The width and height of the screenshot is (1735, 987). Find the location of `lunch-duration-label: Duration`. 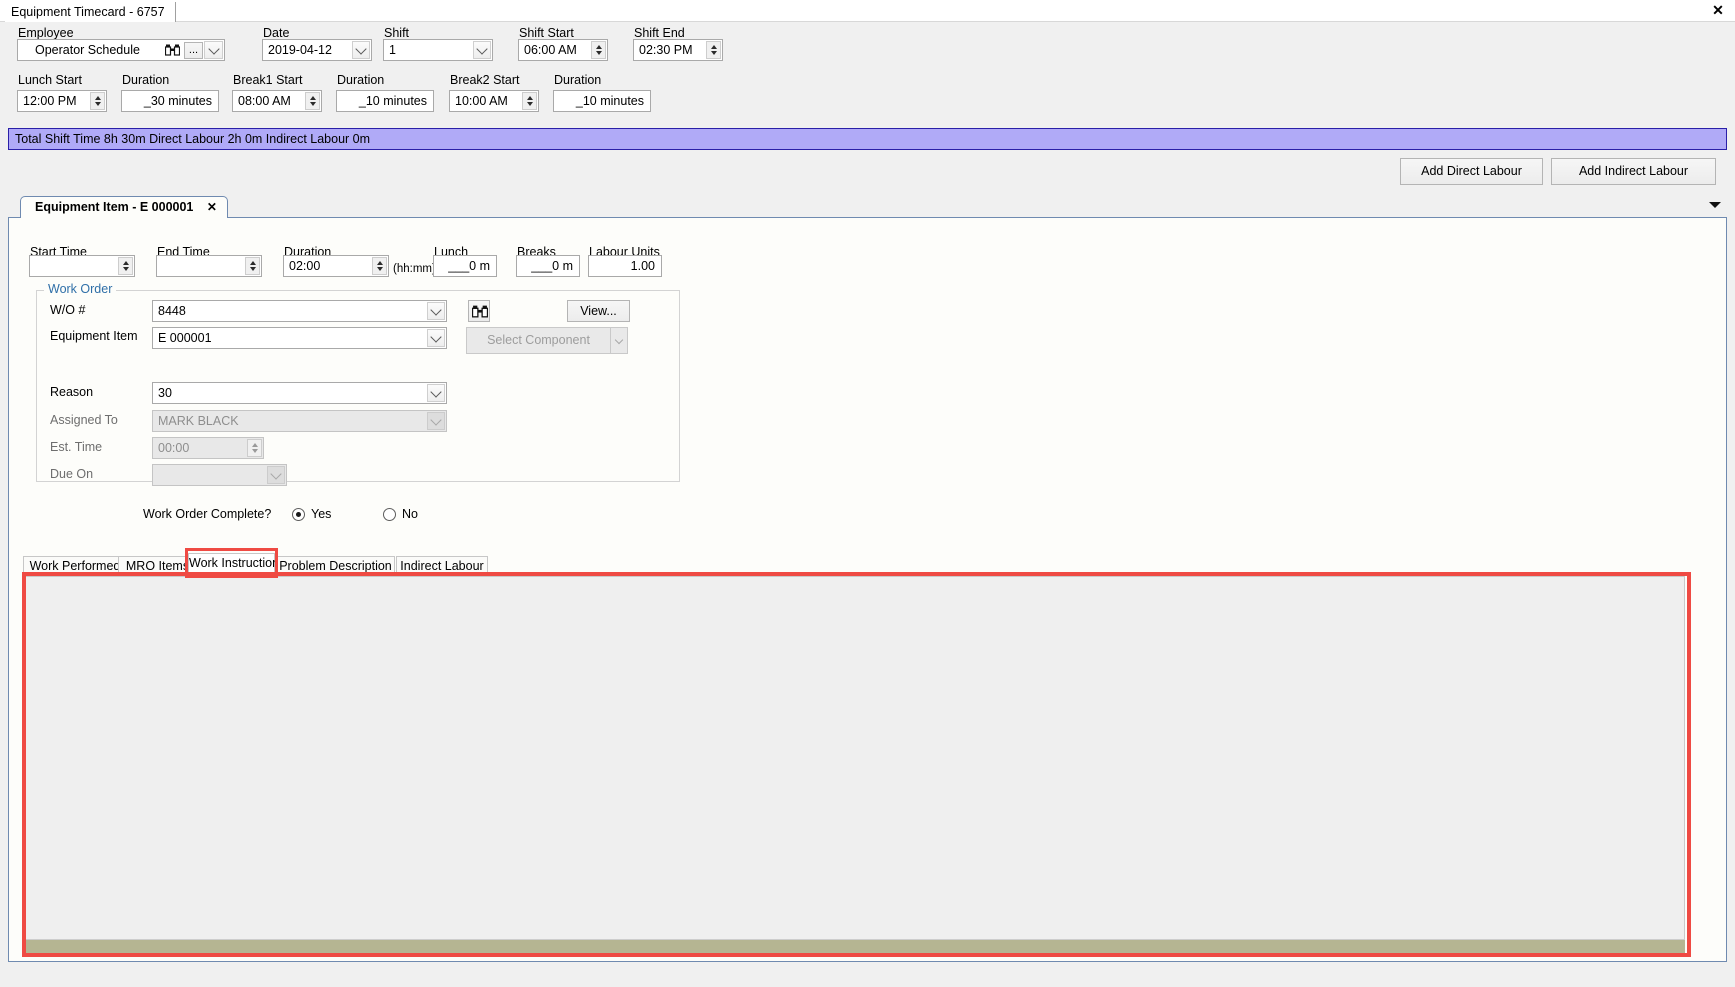

lunch-duration-label: Duration is located at coordinates (146, 80).